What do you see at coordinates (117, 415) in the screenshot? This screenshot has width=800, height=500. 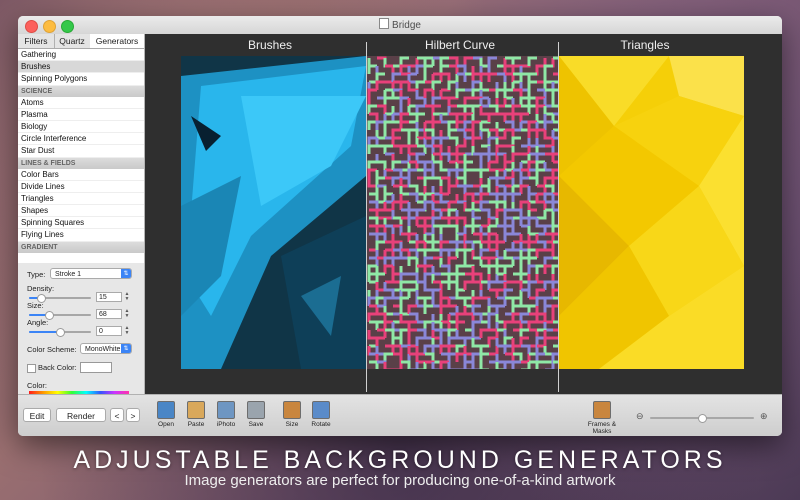 I see `previous-button: <` at bounding box center [117, 415].